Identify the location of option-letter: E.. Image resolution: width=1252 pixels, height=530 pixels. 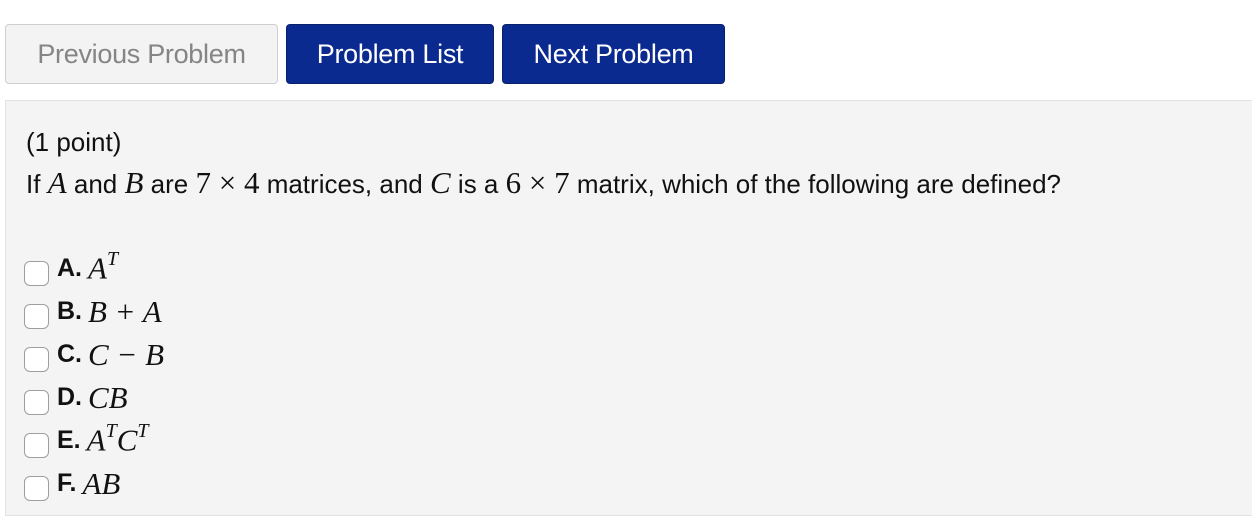
(69, 440).